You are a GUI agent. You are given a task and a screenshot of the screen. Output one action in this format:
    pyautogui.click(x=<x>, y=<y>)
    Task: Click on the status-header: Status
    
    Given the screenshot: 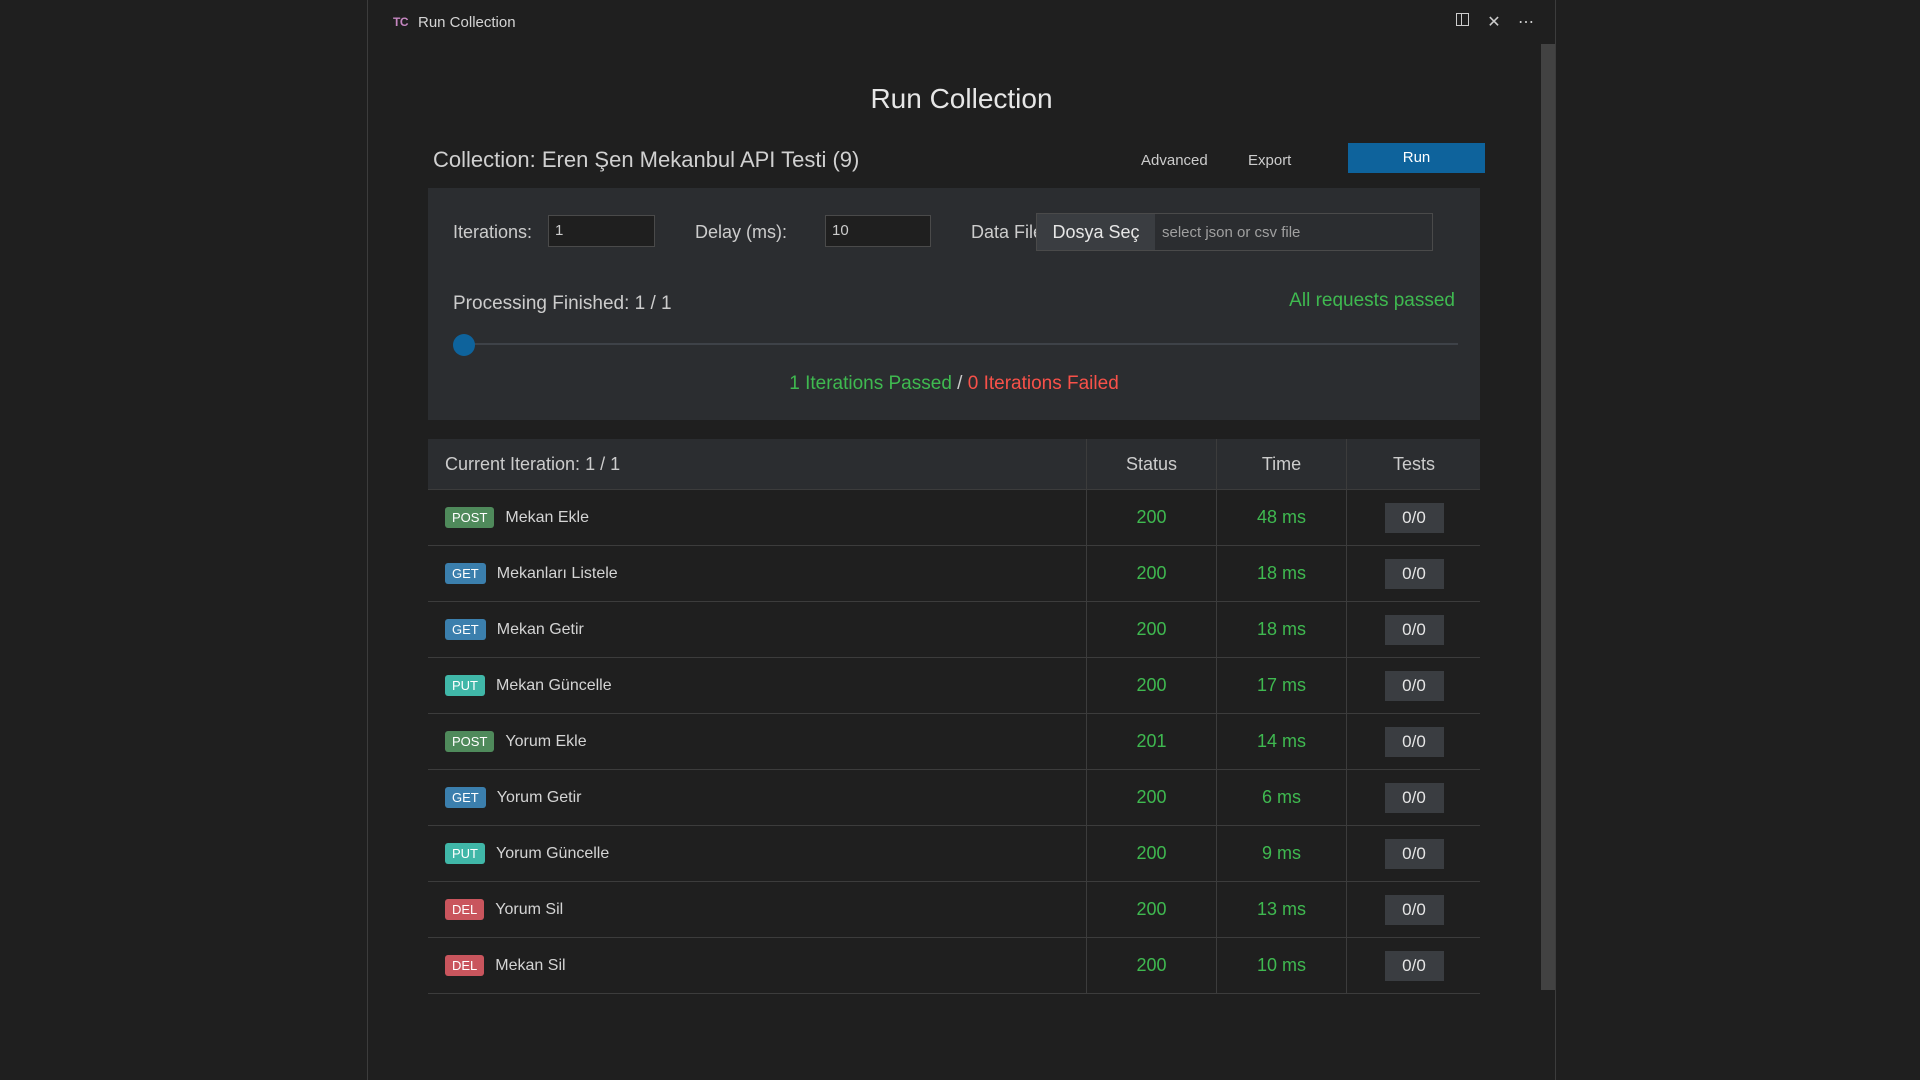 What is the action you would take?
    pyautogui.click(x=1151, y=464)
    